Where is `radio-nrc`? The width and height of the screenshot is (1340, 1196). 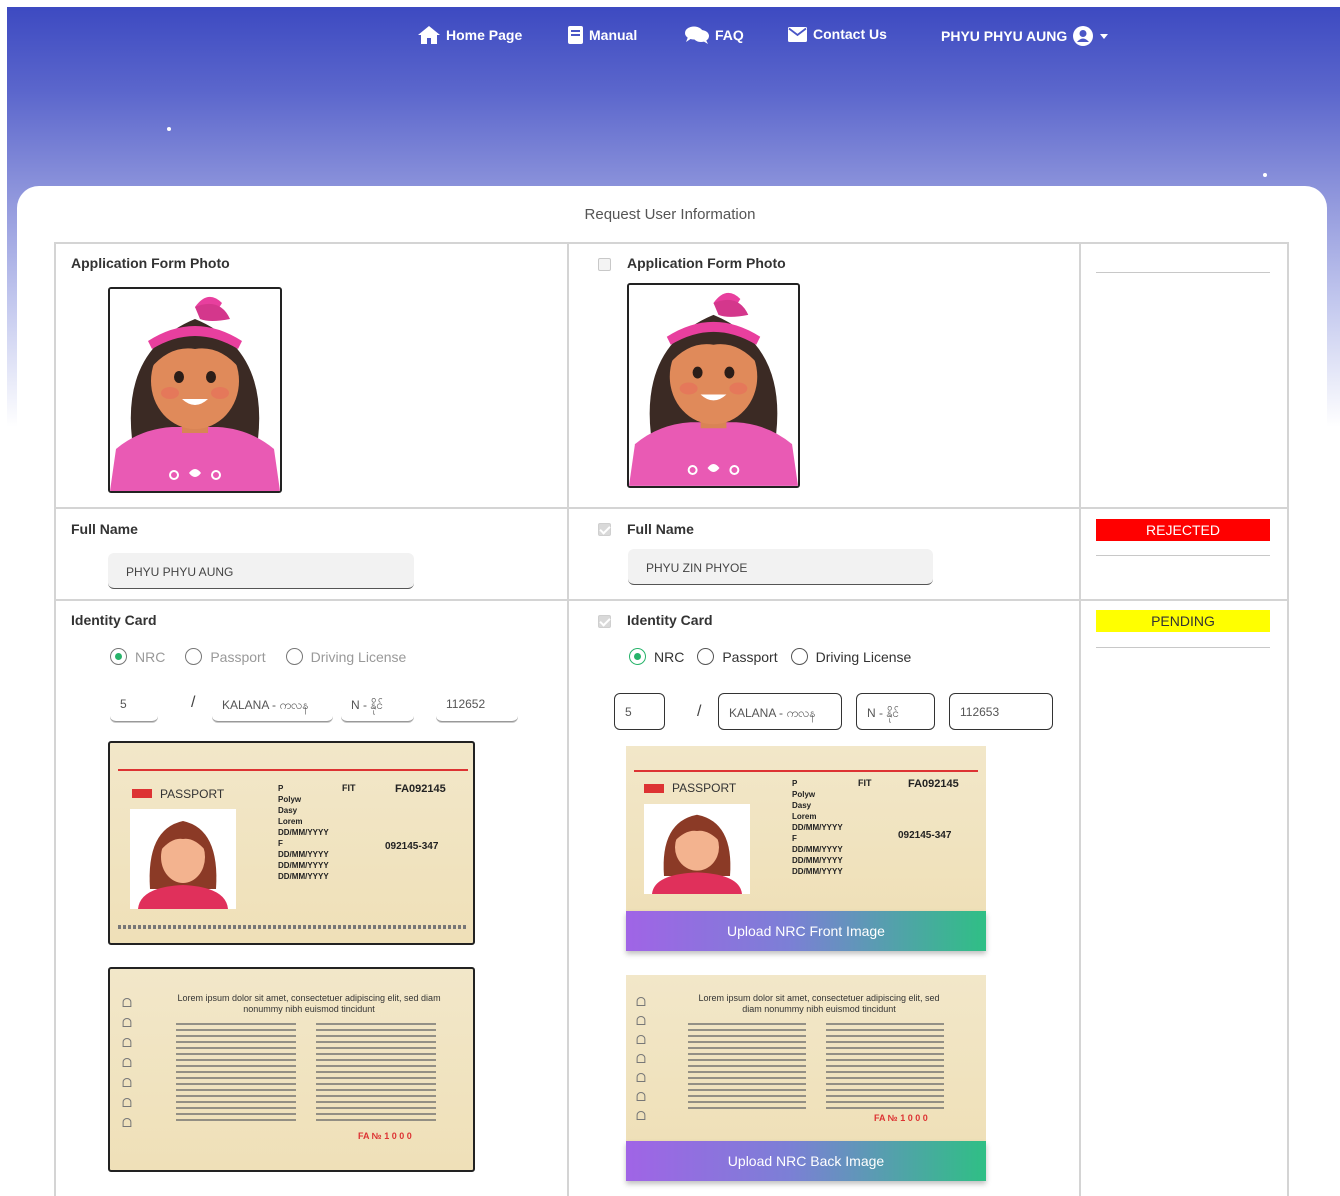 radio-nrc is located at coordinates (637, 656).